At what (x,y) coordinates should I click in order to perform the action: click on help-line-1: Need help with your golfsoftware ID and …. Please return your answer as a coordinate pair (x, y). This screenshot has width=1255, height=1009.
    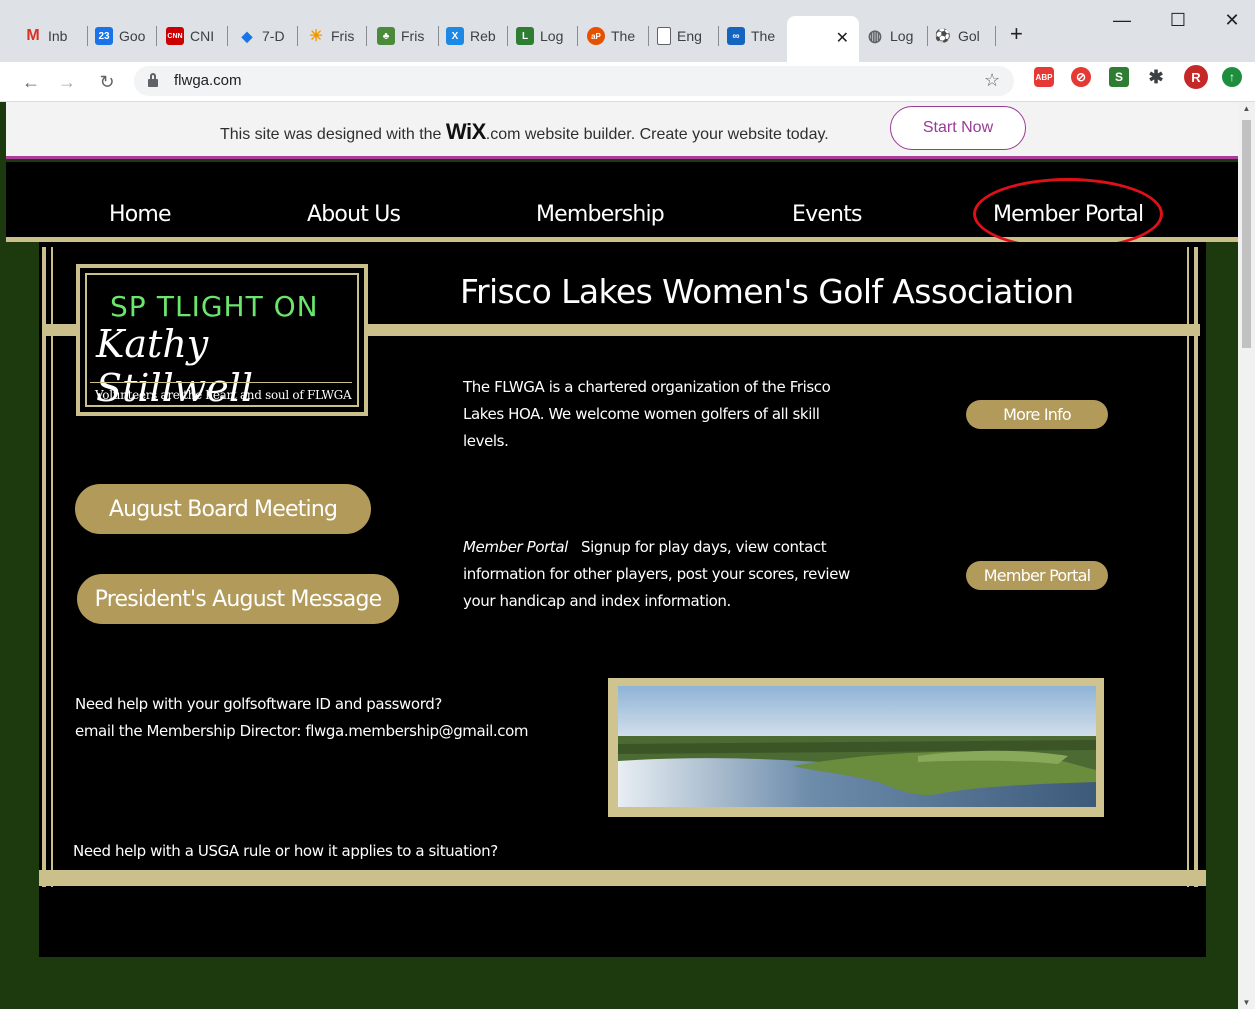
    Looking at the image, I should click on (258, 704).